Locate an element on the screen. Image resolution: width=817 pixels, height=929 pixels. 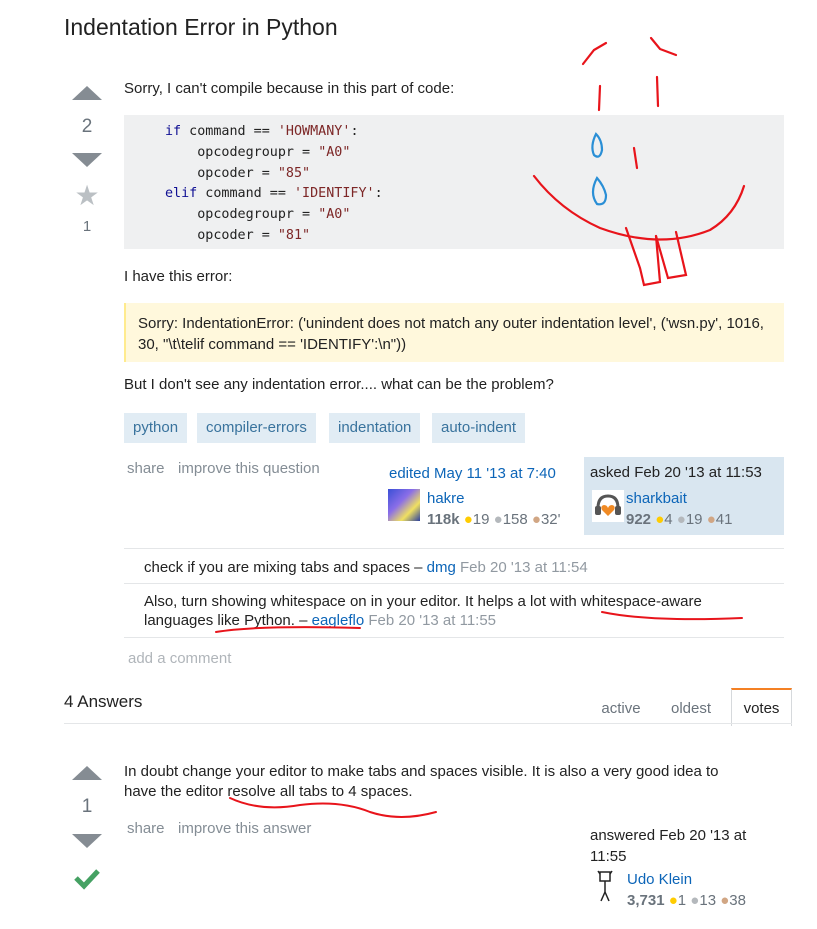
code-line: elif command == 'IDENTIFY': is located at coordinates (274, 194).